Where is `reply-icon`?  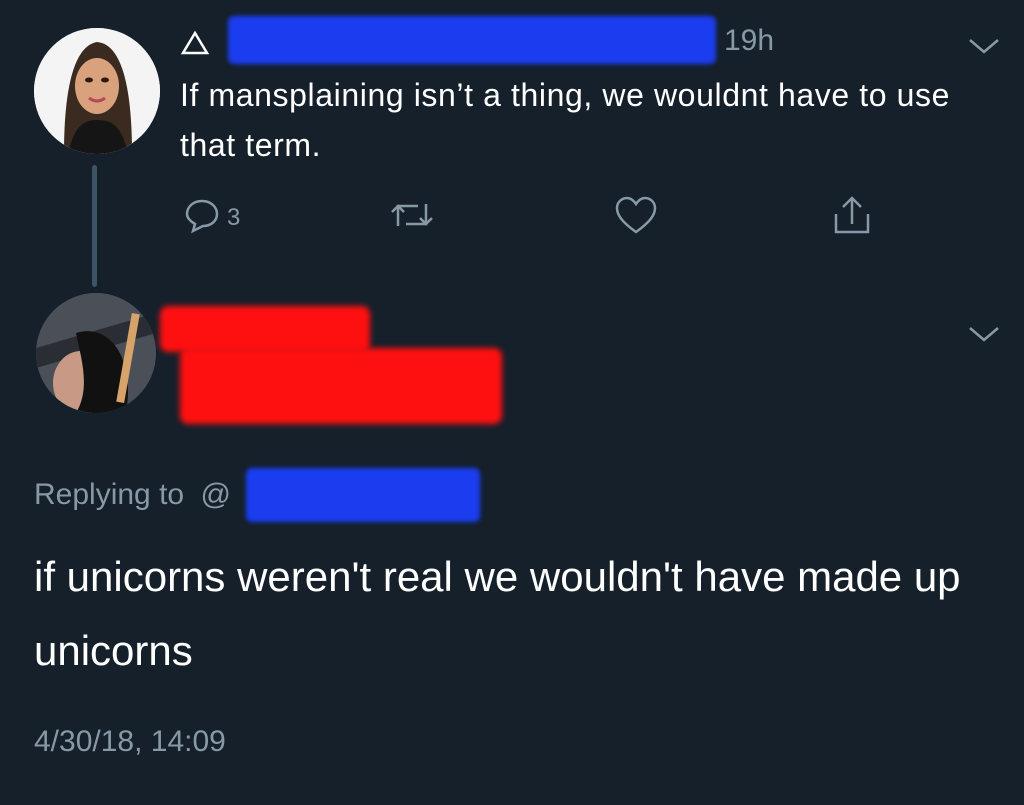 reply-icon is located at coordinates (202, 217).